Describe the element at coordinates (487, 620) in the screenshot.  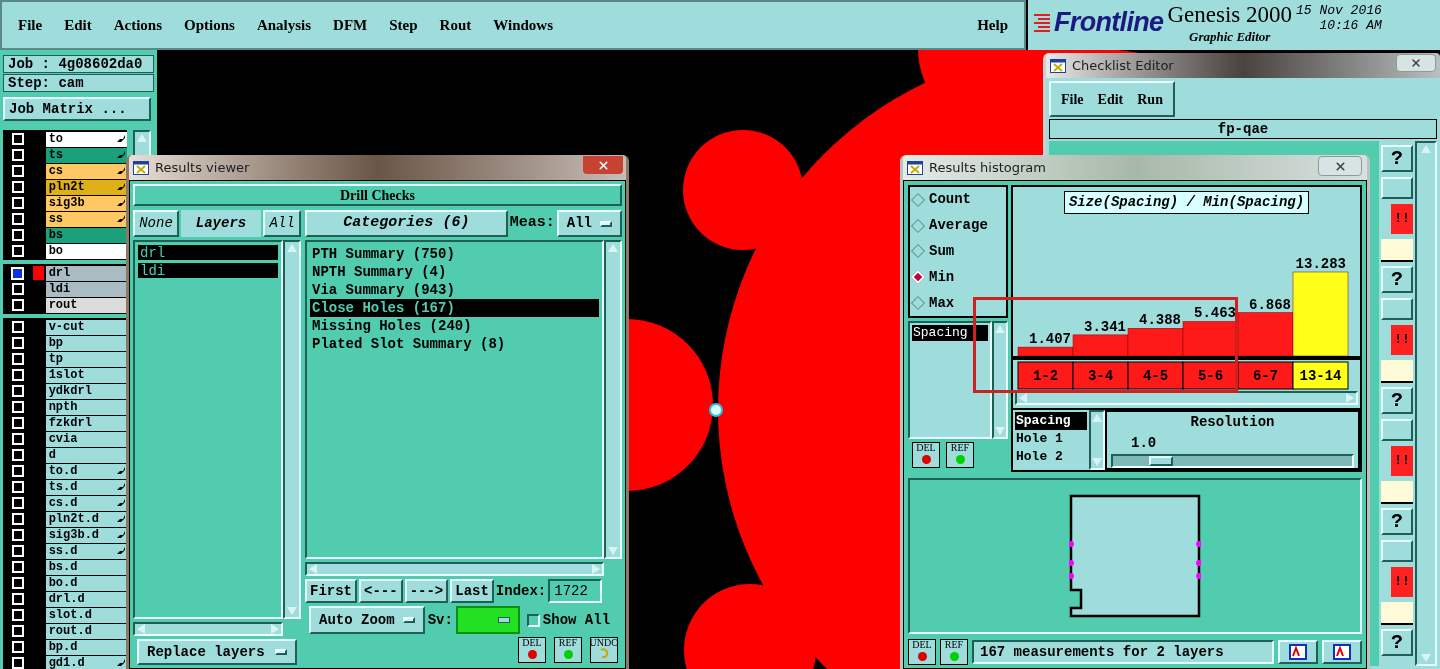
I see `severity-dropdown` at that location.